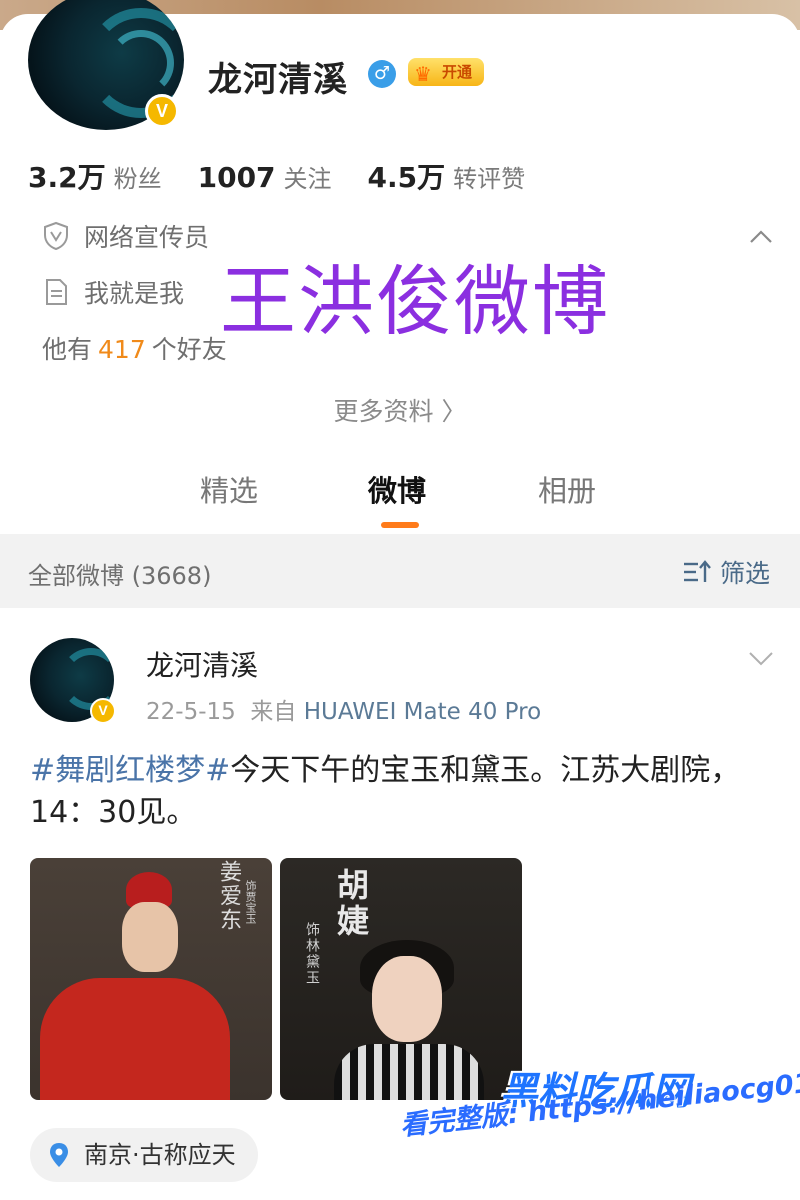 The width and height of the screenshot is (800, 1200). Describe the element at coordinates (400, 525) in the screenshot. I see `active-tab-indicator` at that location.